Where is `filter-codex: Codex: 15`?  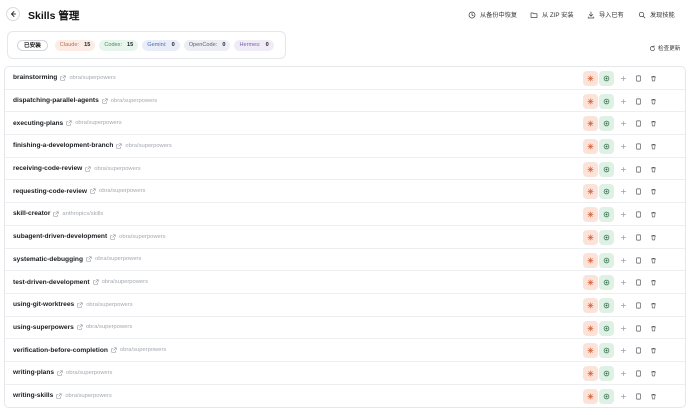 filter-codex: Codex: 15 is located at coordinates (119, 45).